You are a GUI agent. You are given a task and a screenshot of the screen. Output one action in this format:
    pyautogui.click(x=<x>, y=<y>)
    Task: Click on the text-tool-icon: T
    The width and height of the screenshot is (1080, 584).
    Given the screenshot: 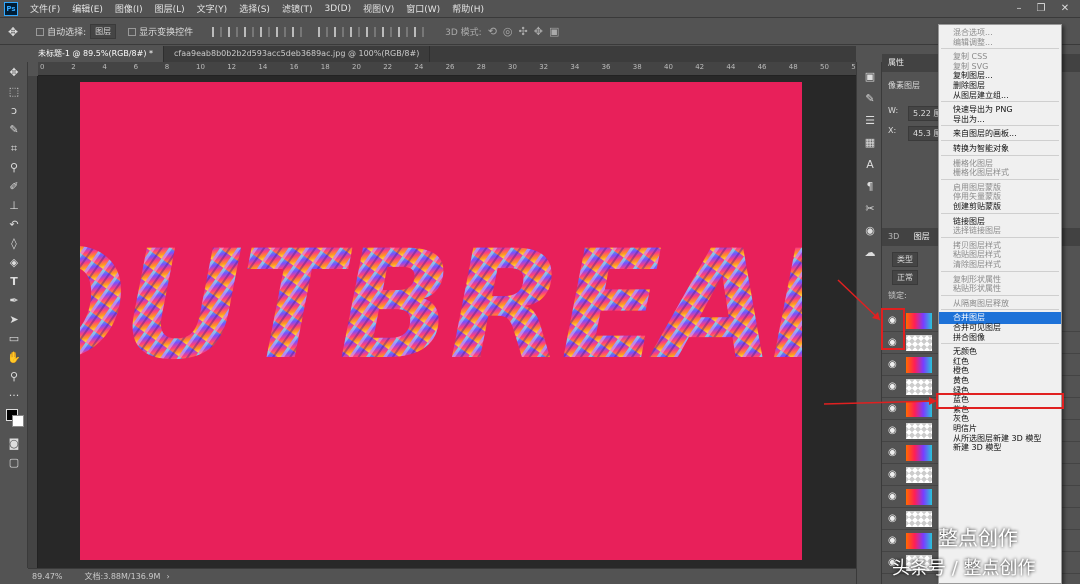 What is the action you would take?
    pyautogui.click(x=14, y=282)
    